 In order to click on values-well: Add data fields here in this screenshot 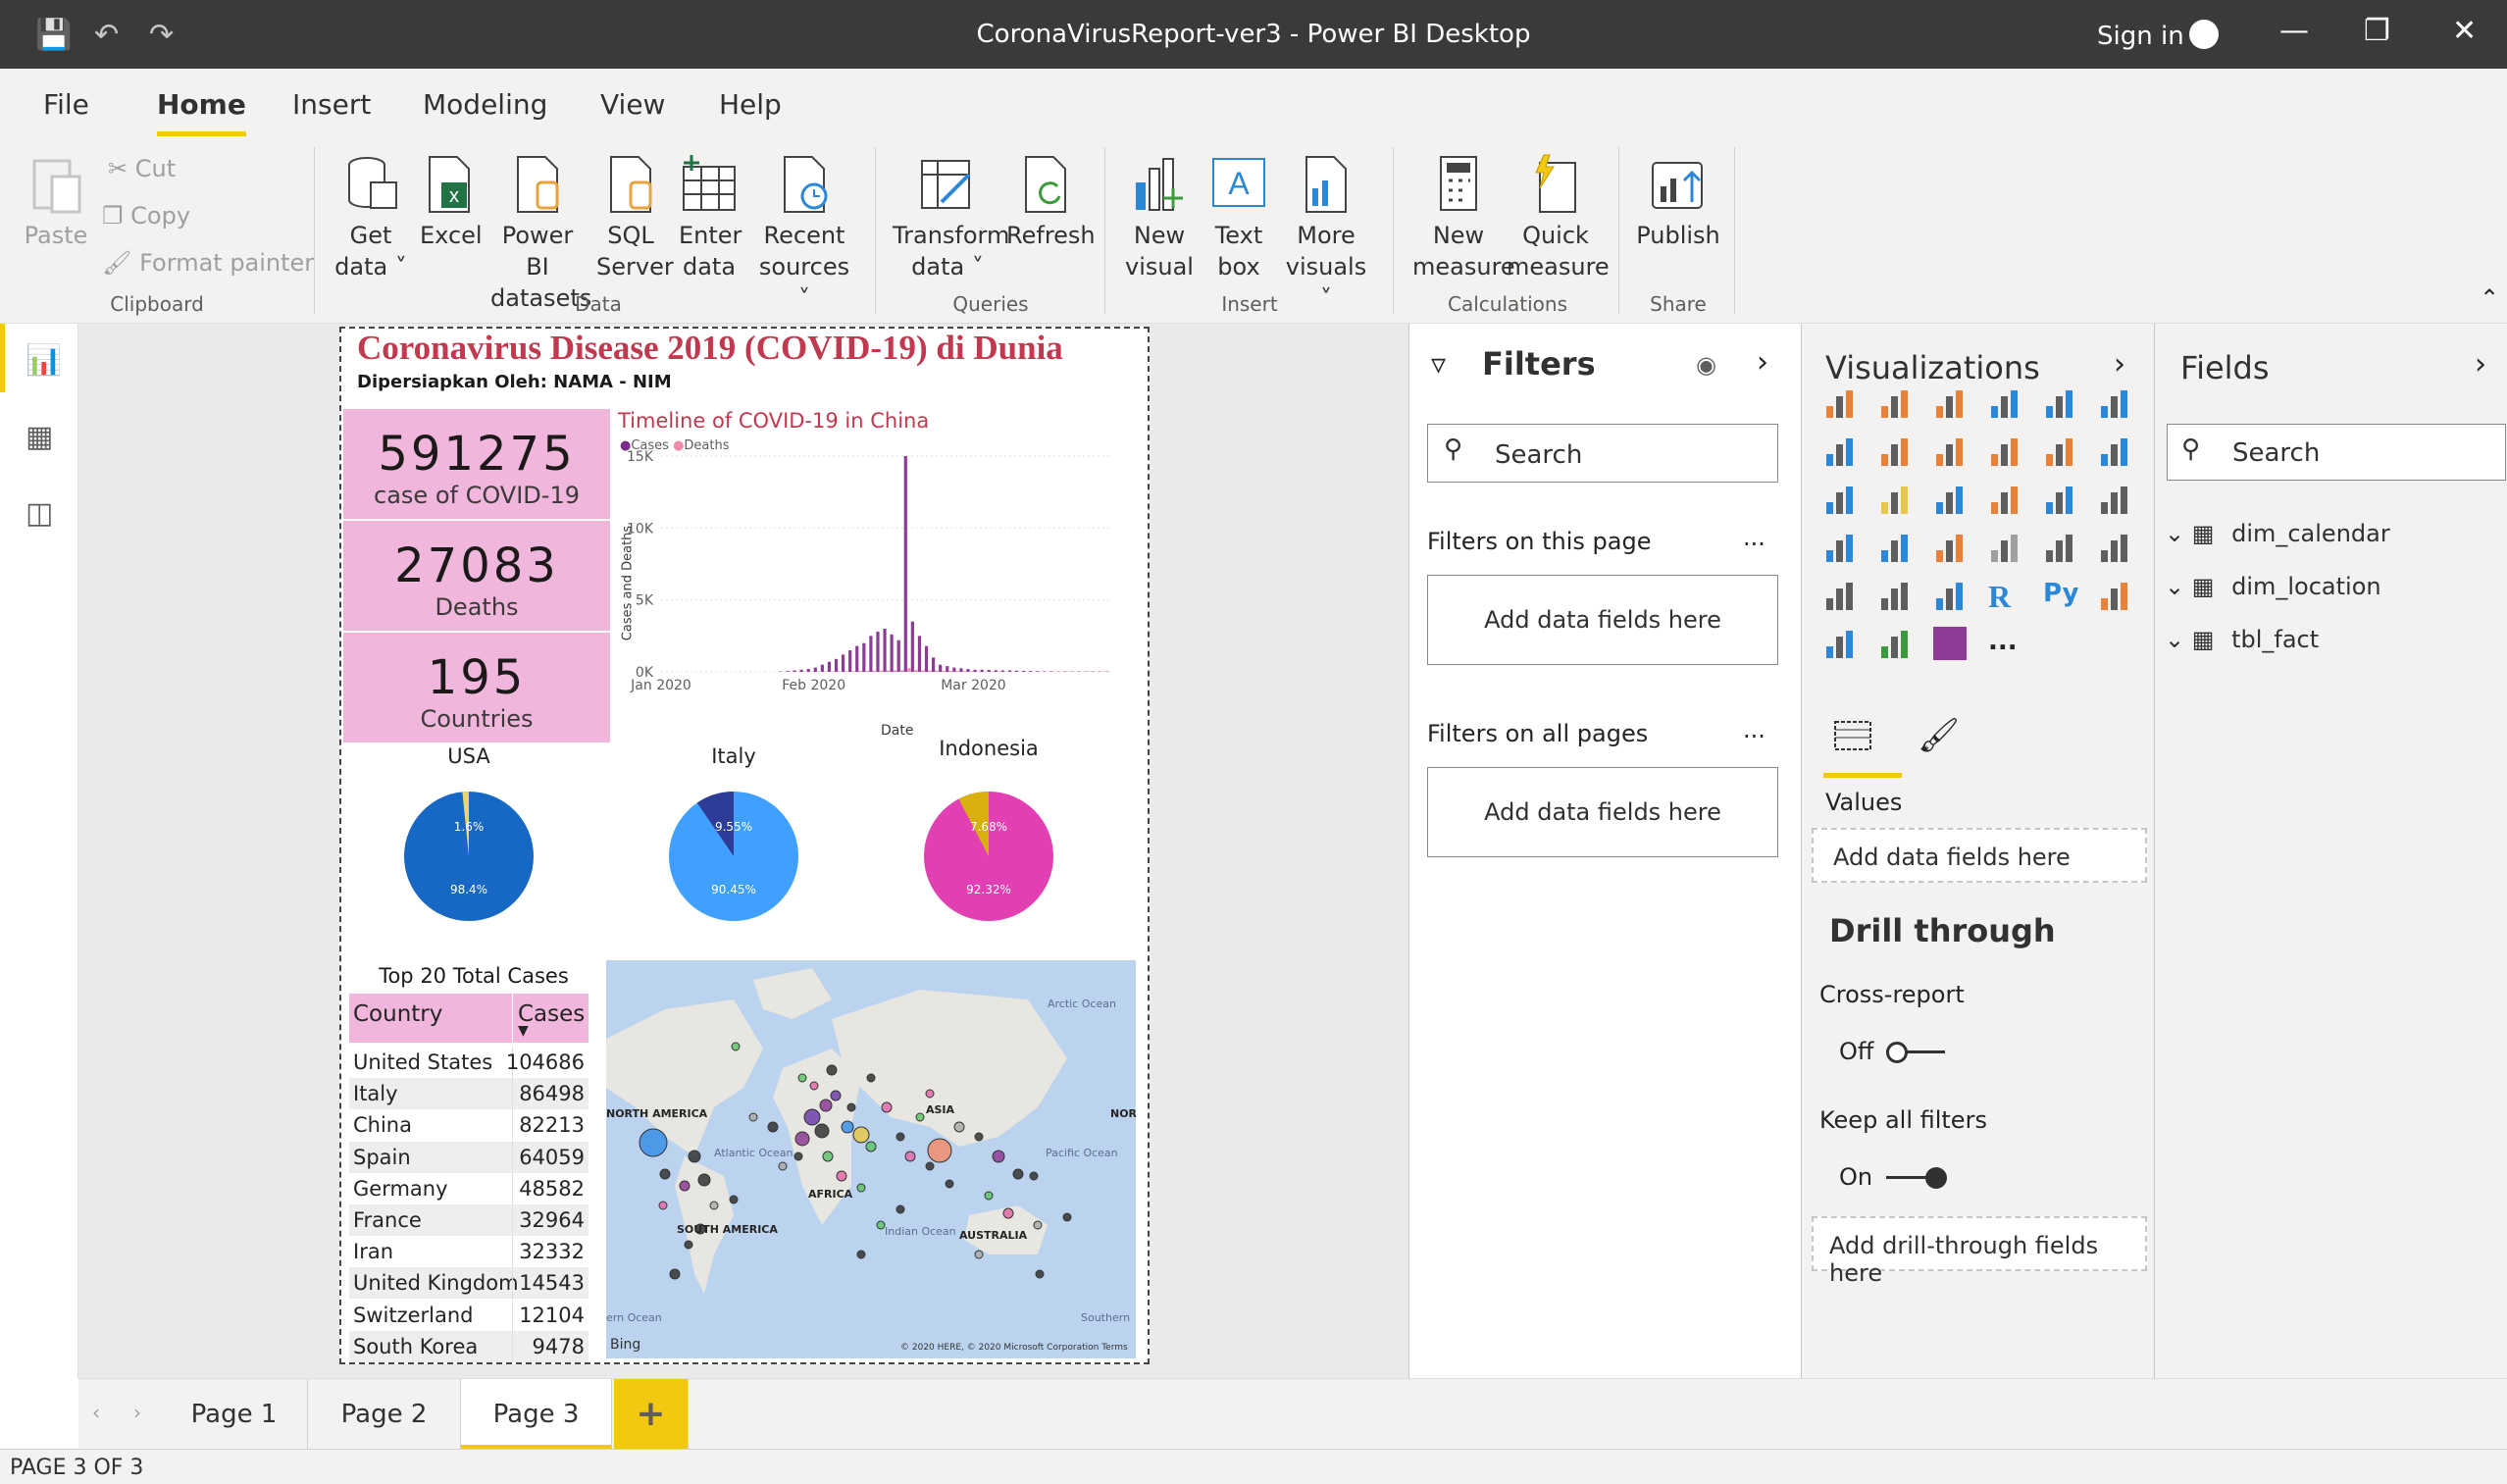, I will do `click(1979, 856)`.